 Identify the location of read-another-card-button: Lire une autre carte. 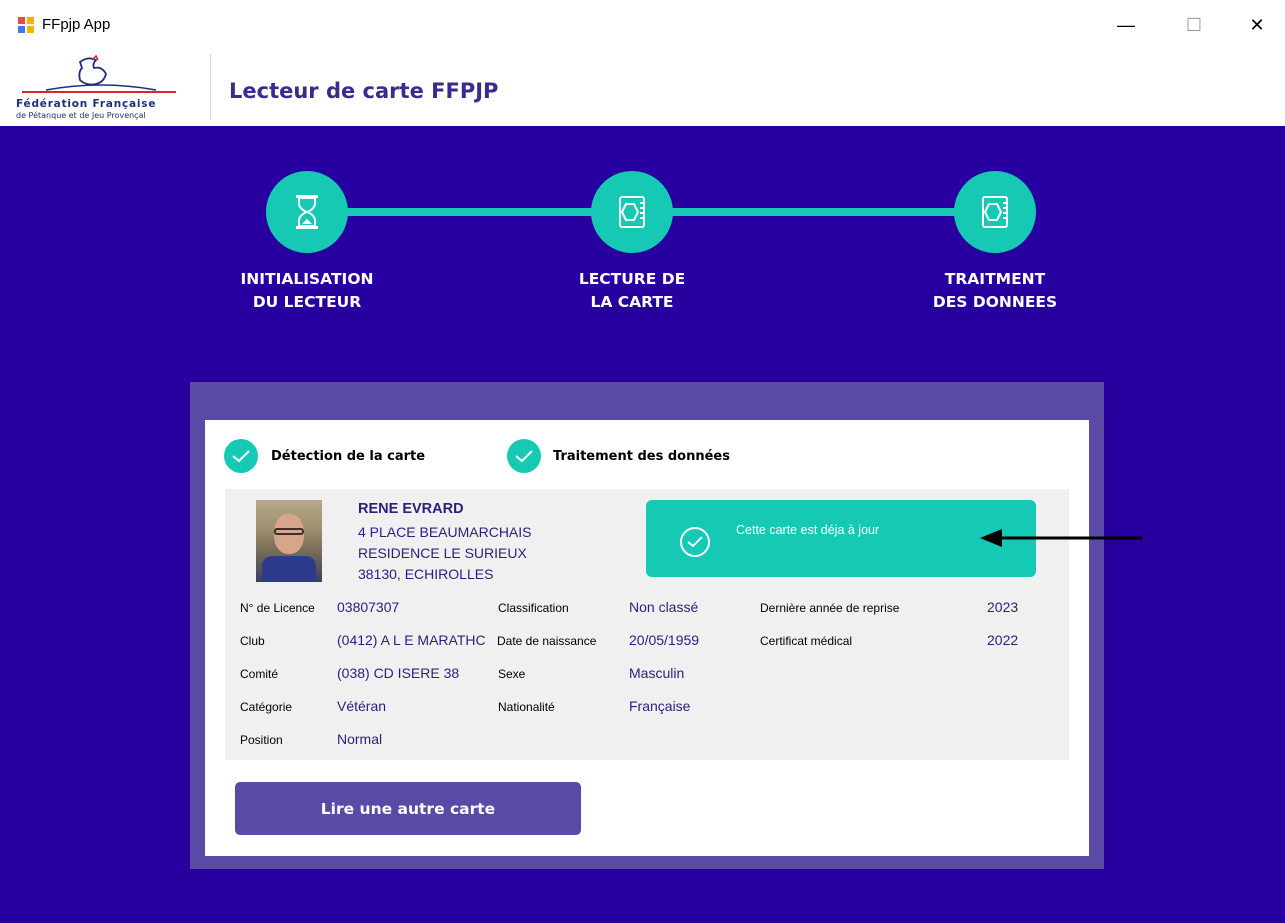
(408, 808).